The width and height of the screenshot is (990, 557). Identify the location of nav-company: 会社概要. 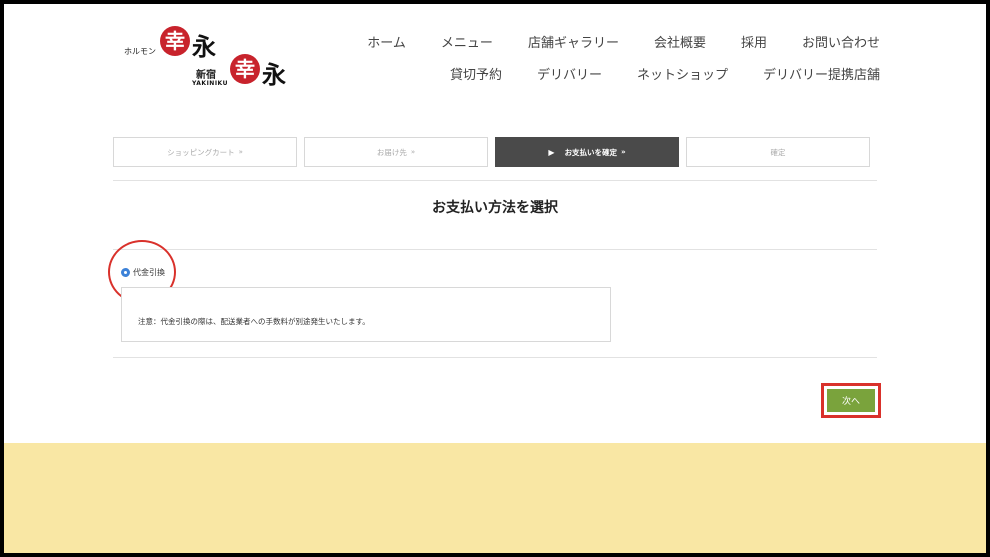
(680, 41).